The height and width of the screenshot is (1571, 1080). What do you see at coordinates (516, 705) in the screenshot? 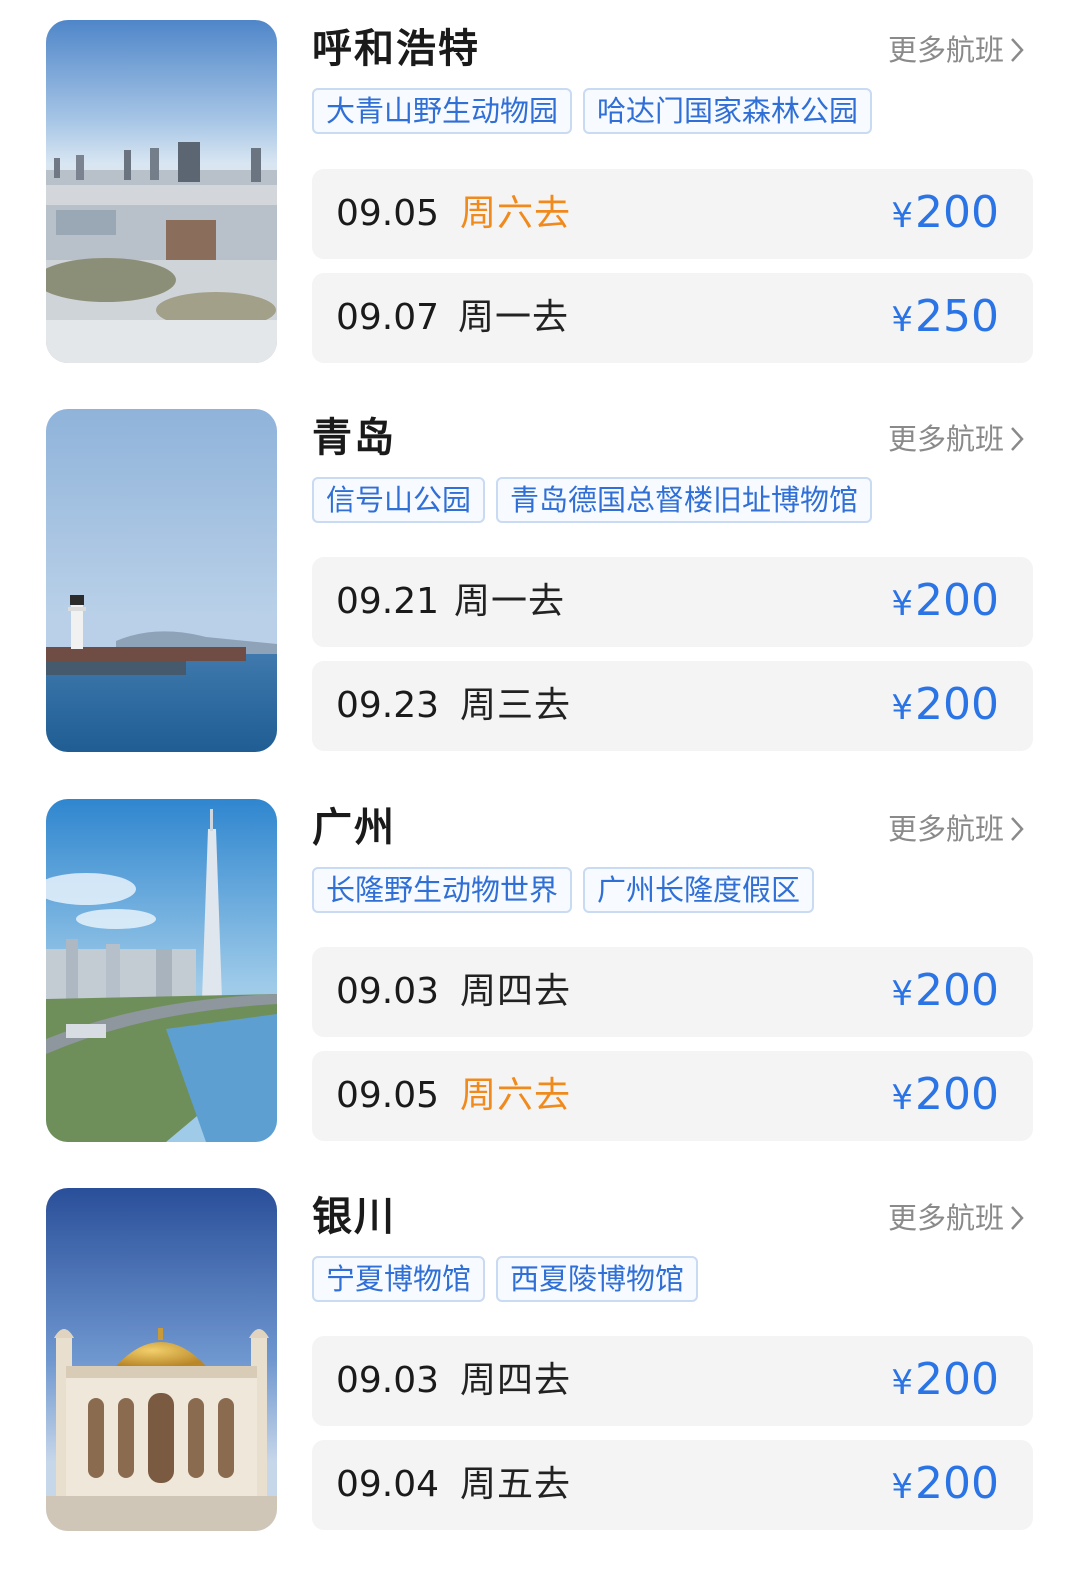
I see `flight-weekday: 周三去` at bounding box center [516, 705].